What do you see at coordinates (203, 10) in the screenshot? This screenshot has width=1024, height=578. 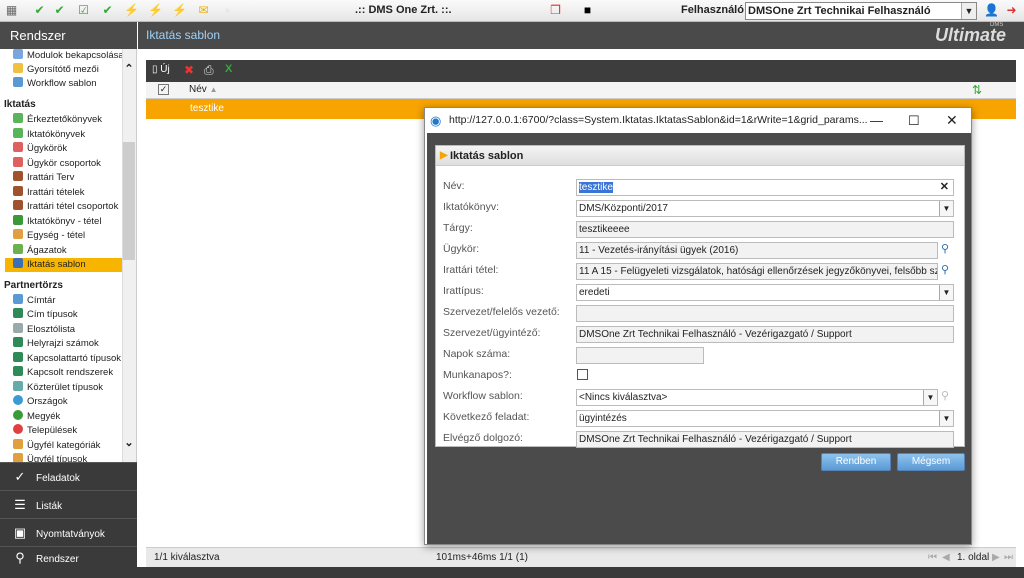 I see `mail-icon: ✉` at bounding box center [203, 10].